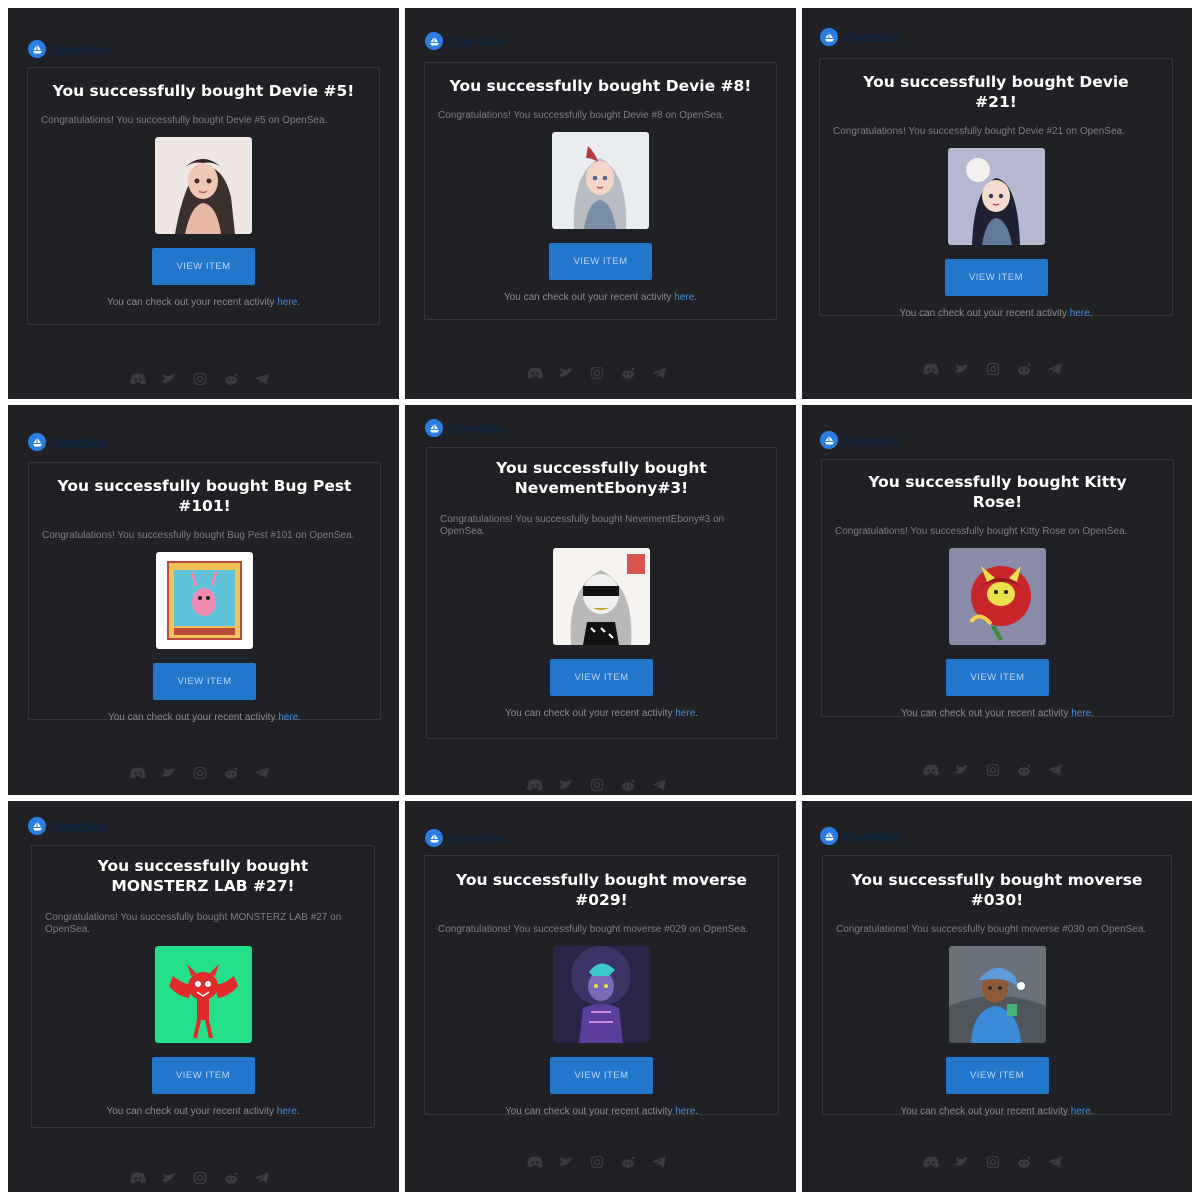  Describe the element at coordinates (872, 836) in the screenshot. I see `brand-name: OpenSea` at that location.